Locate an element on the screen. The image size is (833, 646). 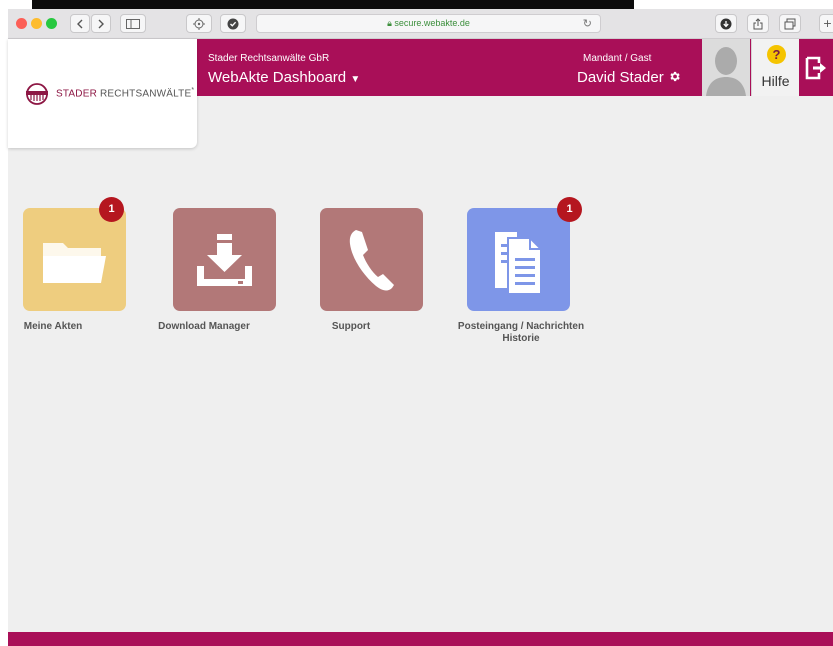
logo-mark: * is located at coordinates (193, 90).